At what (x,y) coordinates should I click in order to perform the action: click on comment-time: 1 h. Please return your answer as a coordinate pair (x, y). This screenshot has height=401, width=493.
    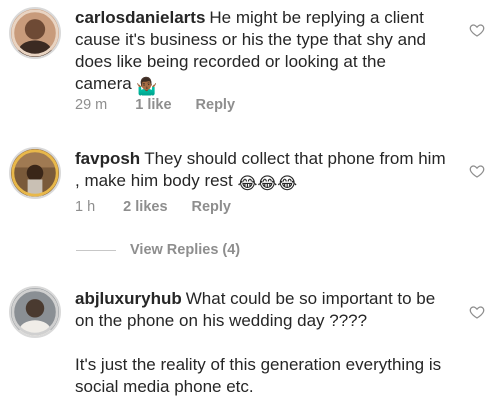
    Looking at the image, I should click on (85, 207).